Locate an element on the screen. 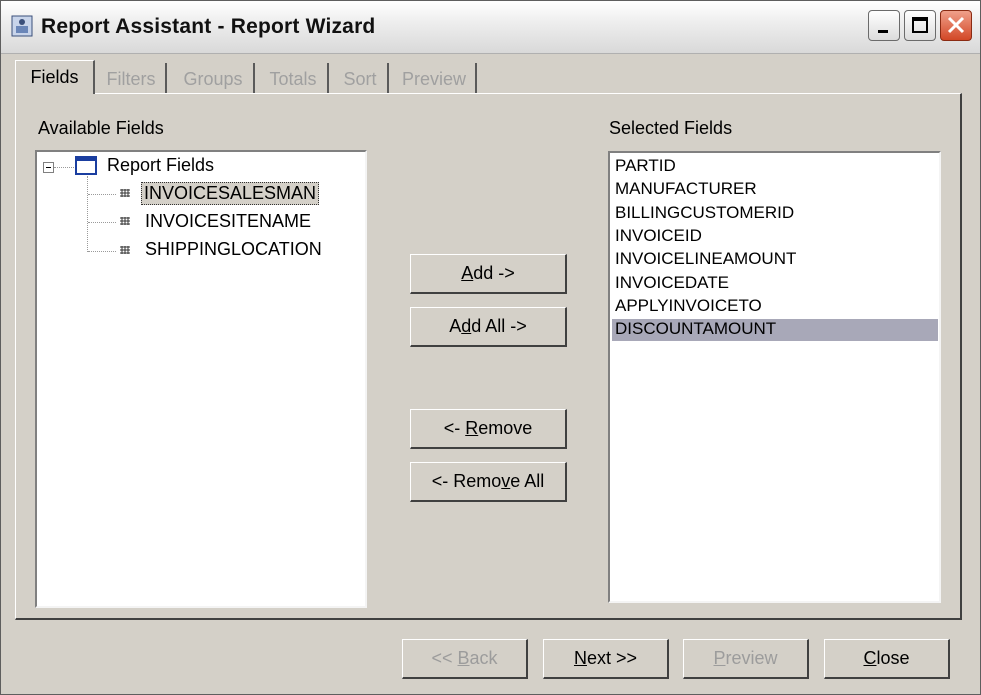  list-item-selected: DISCOUNTAMOUNT is located at coordinates (775, 330).